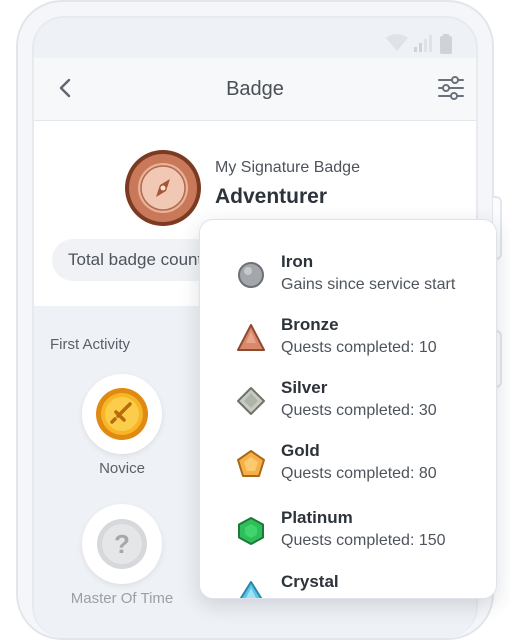 The image size is (510, 640). I want to click on signature-name: Adventurer, so click(271, 196).